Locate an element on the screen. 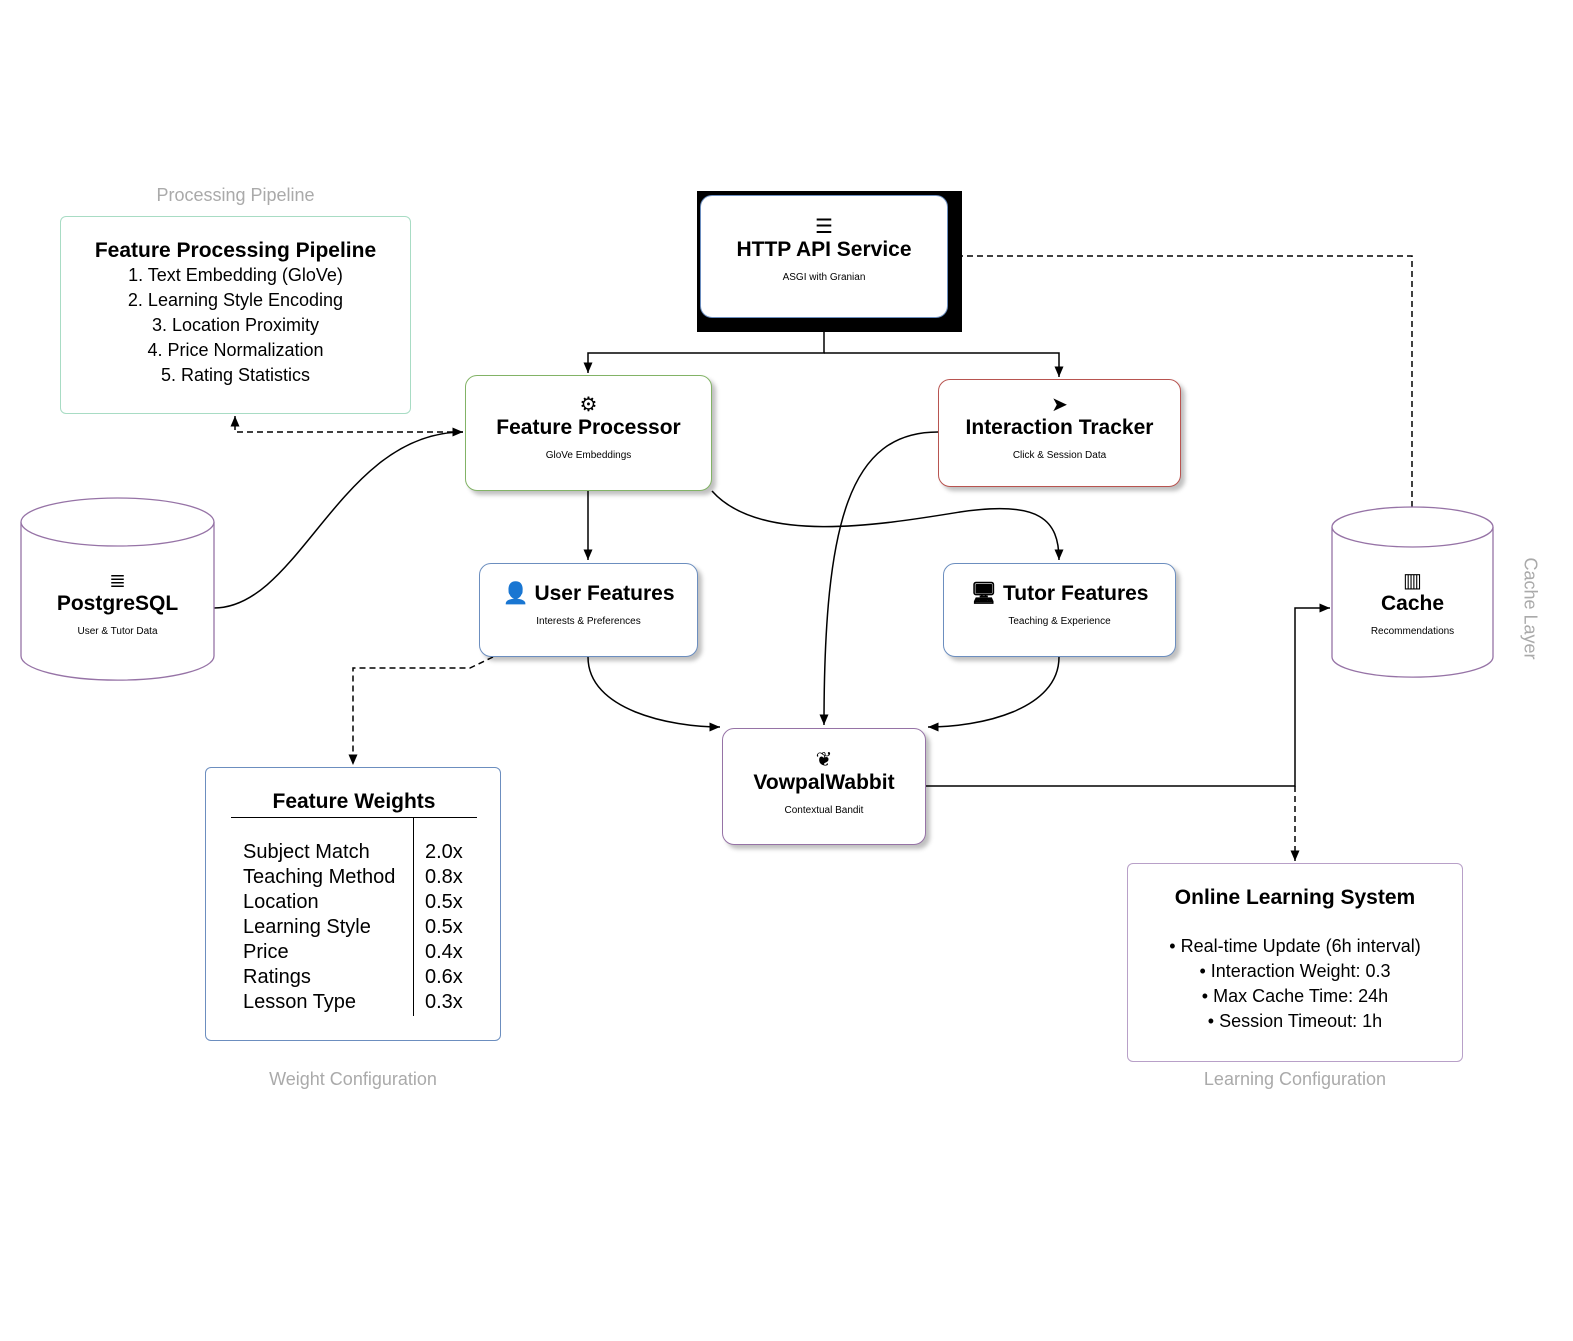 The height and width of the screenshot is (1341, 1573). node-title: VowpalWabbit is located at coordinates (824, 782).